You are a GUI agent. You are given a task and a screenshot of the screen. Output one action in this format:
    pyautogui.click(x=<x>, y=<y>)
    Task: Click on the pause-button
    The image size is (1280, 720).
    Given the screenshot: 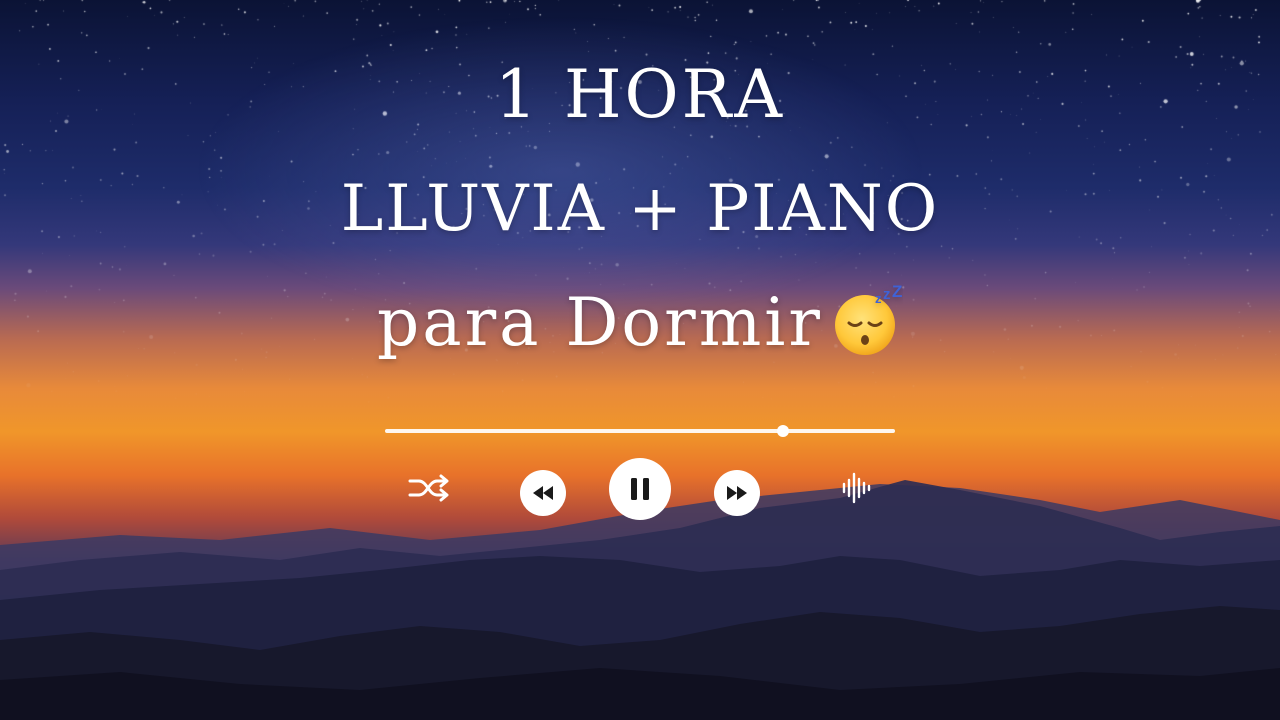 What is the action you would take?
    pyautogui.click(x=640, y=489)
    